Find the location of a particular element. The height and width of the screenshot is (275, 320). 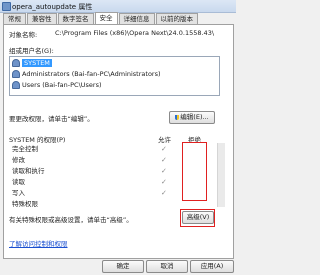

principal-label: Users (Bai-fan-PC\Users) is located at coordinates (62, 85).